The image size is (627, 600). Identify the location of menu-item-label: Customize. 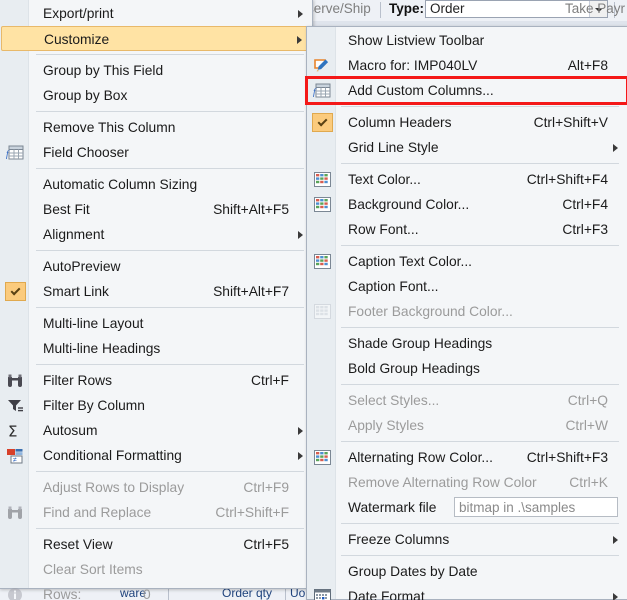
(77, 39).